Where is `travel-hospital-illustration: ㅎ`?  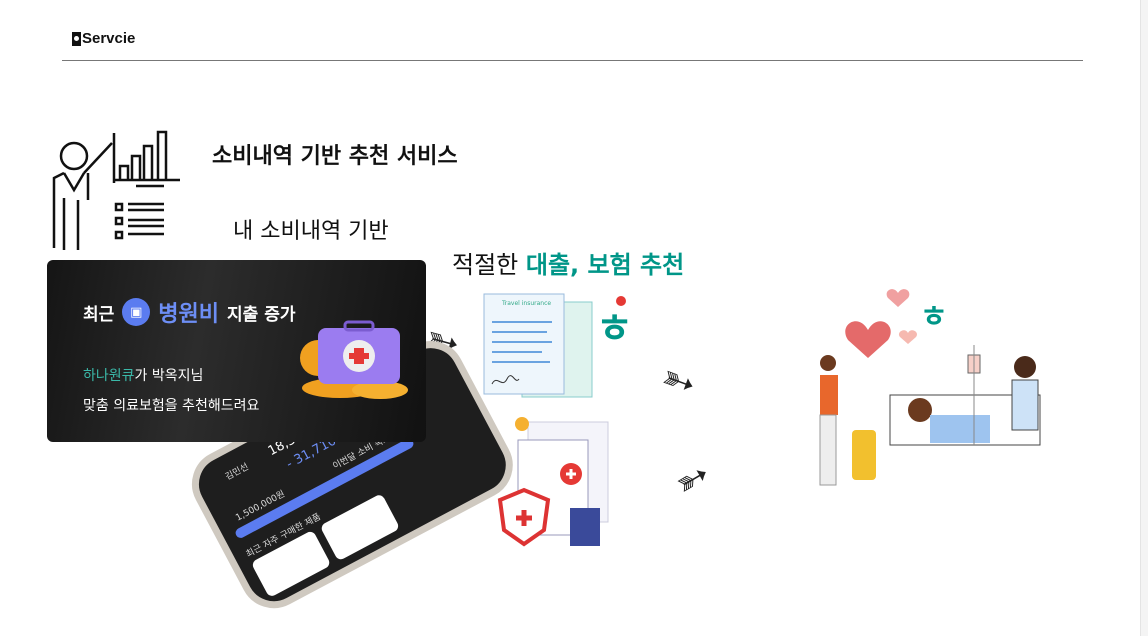 travel-hospital-illustration: ㅎ is located at coordinates (930, 387).